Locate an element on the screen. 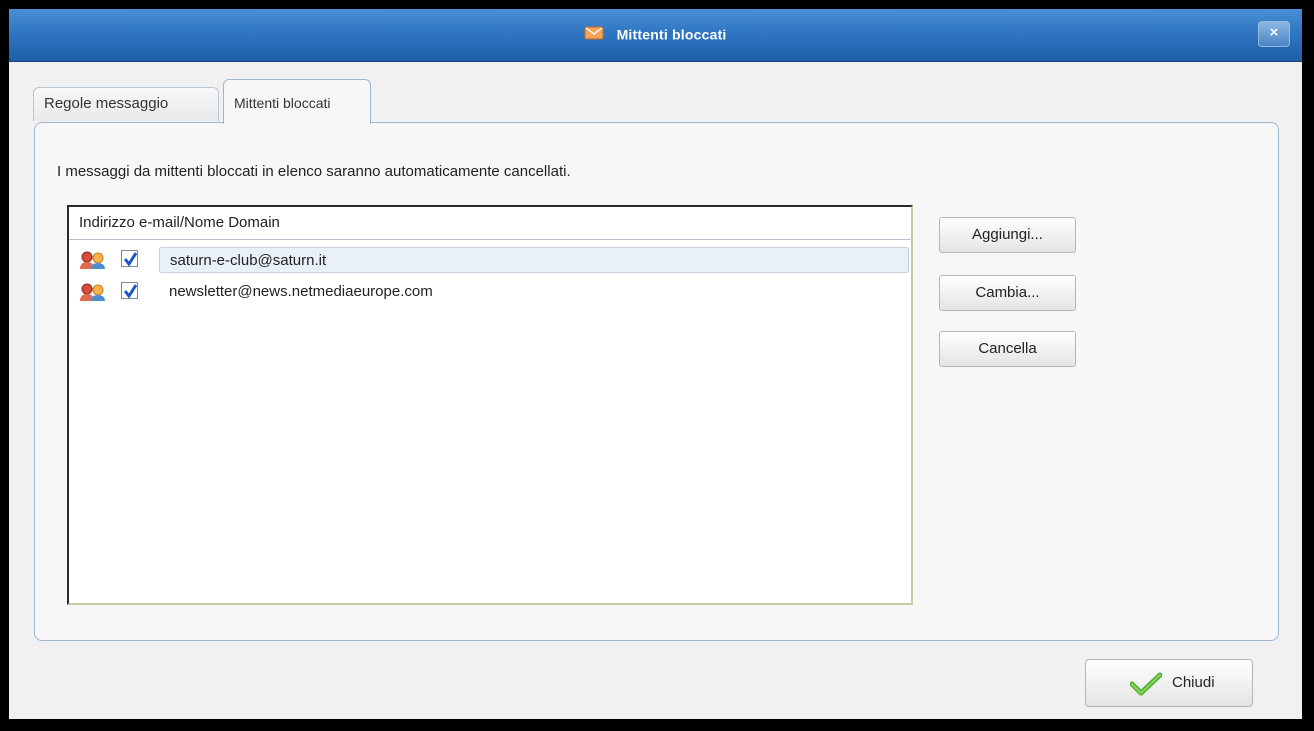 The width and height of the screenshot is (1314, 731). window-title: Mittenti bloccati is located at coordinates (671, 34).